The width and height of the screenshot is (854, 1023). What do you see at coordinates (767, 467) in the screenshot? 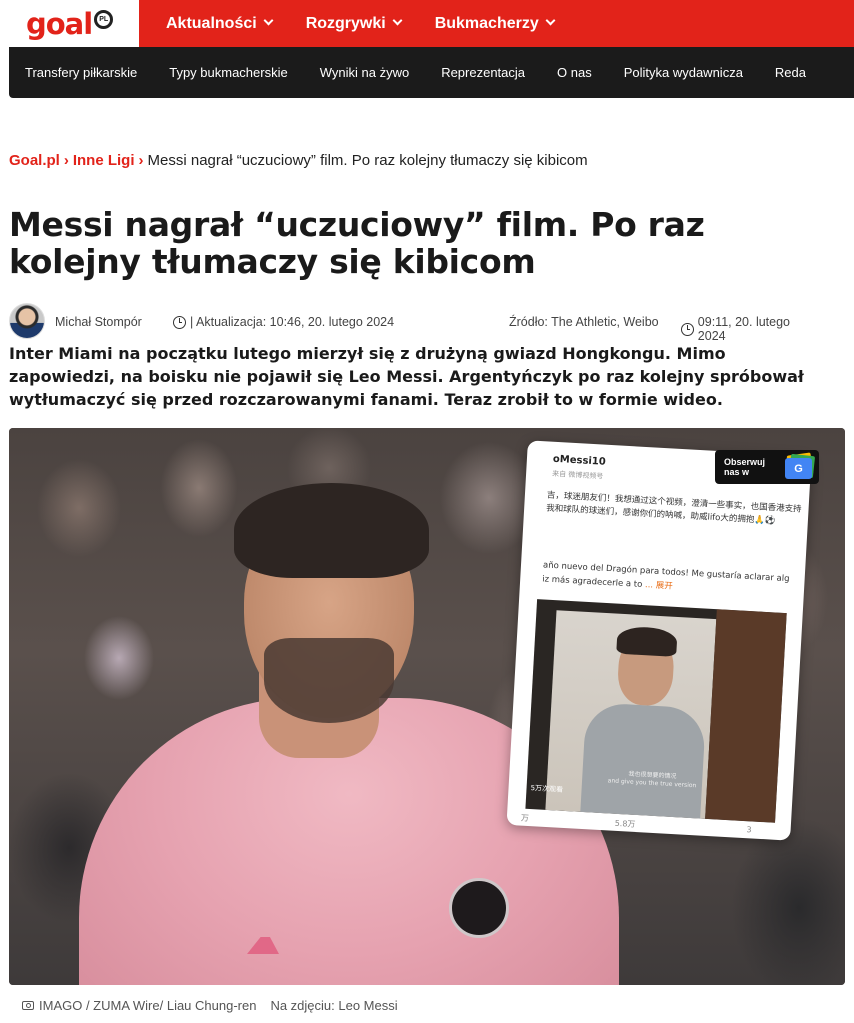
I see `follow-google-news-button: Obserwuj nas w G` at bounding box center [767, 467].